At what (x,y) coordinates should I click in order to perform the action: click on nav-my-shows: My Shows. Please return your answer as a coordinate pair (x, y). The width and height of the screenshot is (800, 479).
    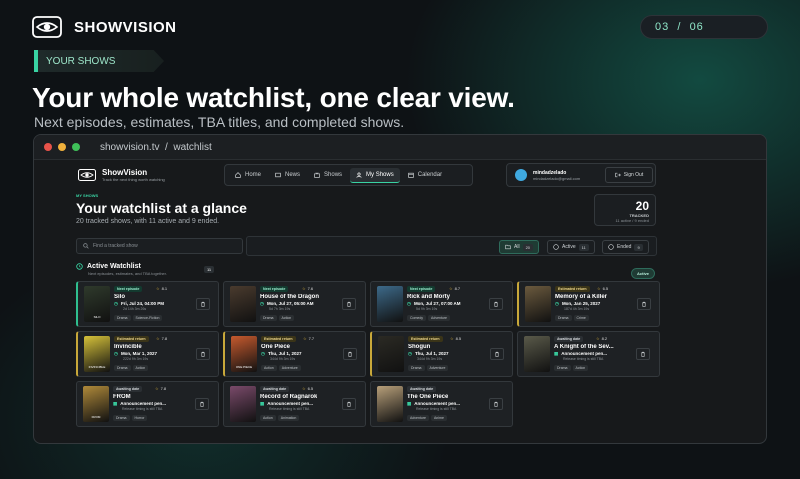
    Looking at the image, I should click on (375, 175).